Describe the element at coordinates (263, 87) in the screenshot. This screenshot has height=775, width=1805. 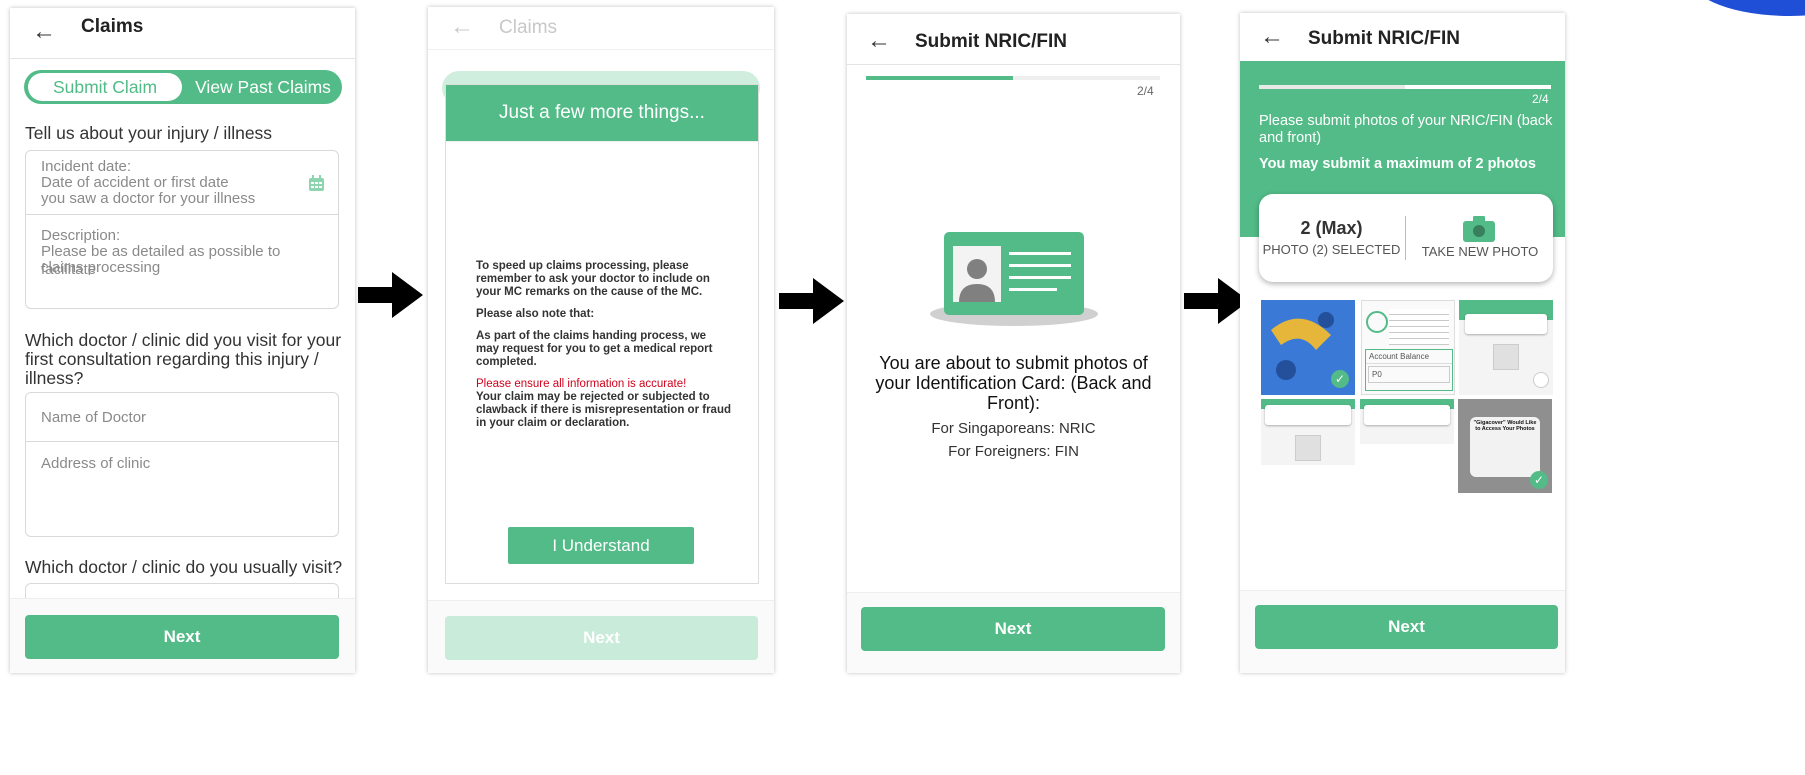
I see `tab-view-past-claims: View Past Claims` at that location.